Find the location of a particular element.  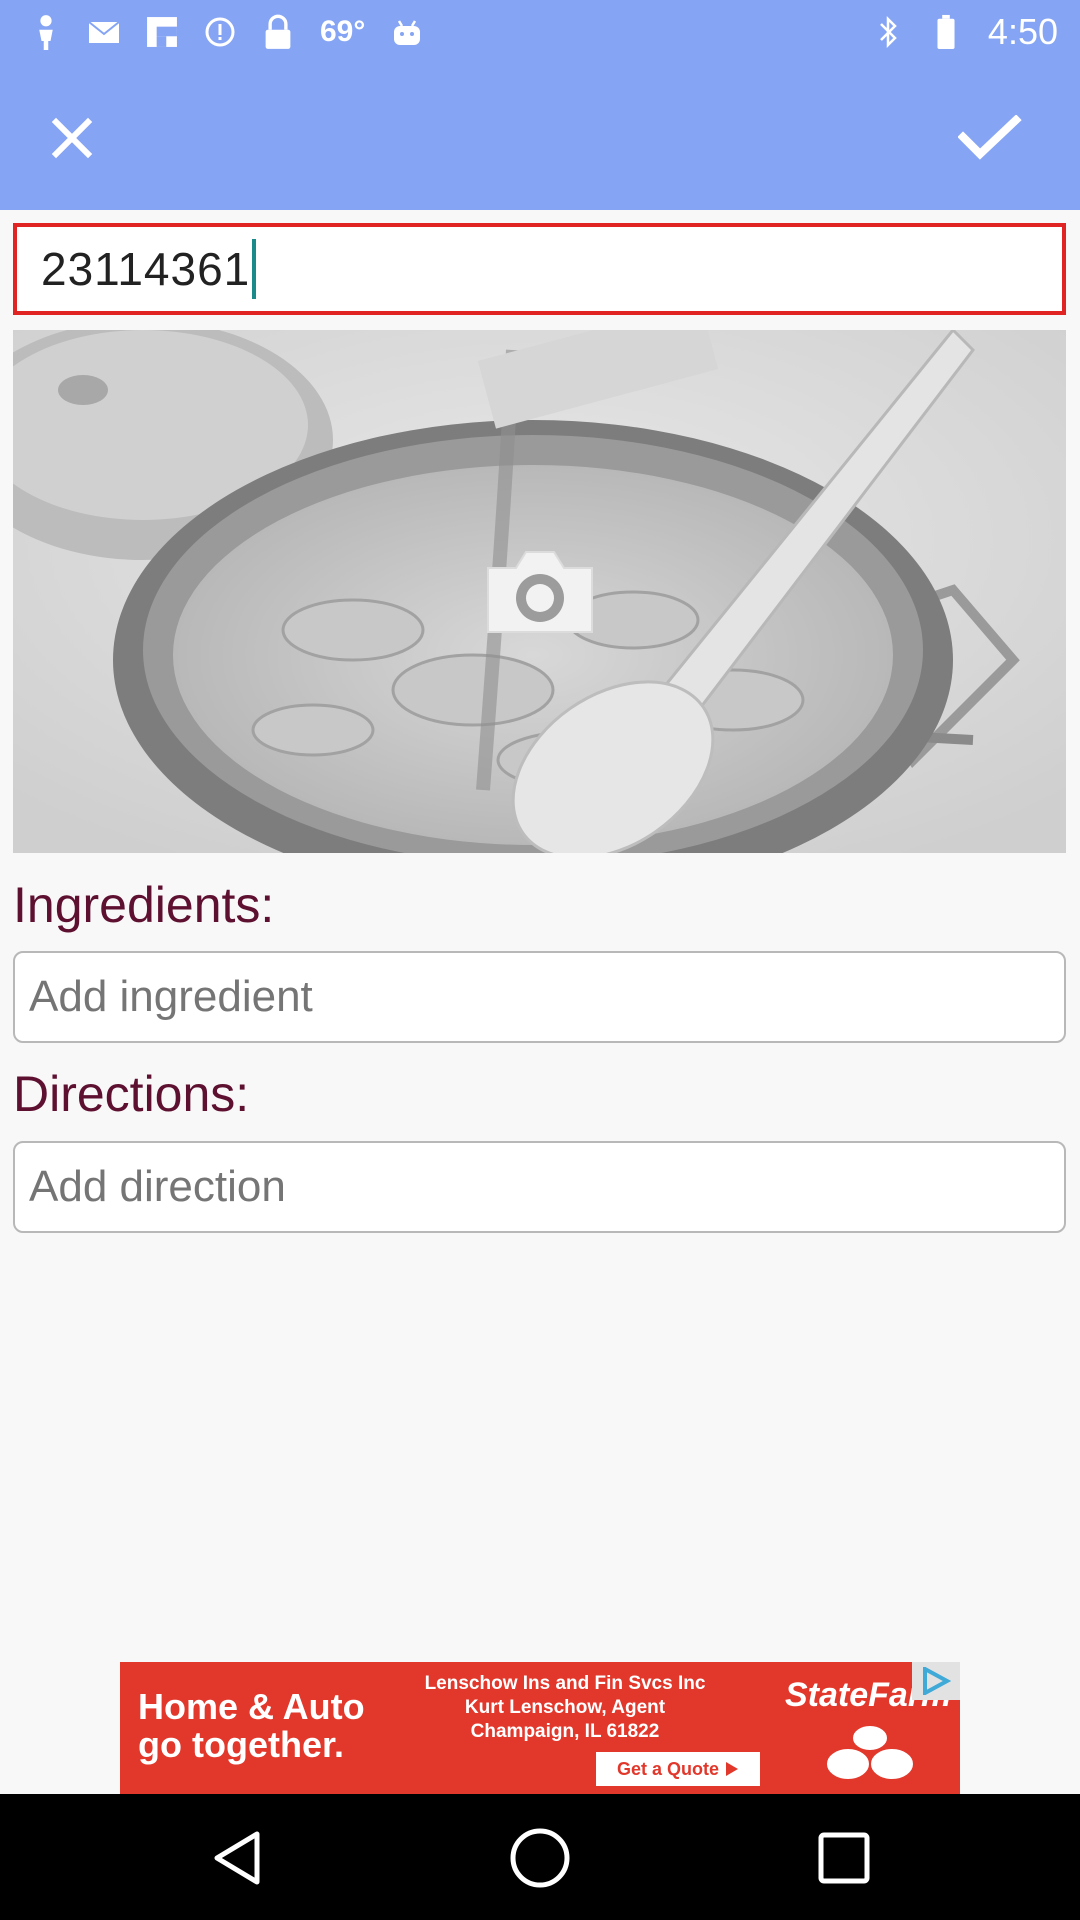

text-cursor is located at coordinates (254, 269).